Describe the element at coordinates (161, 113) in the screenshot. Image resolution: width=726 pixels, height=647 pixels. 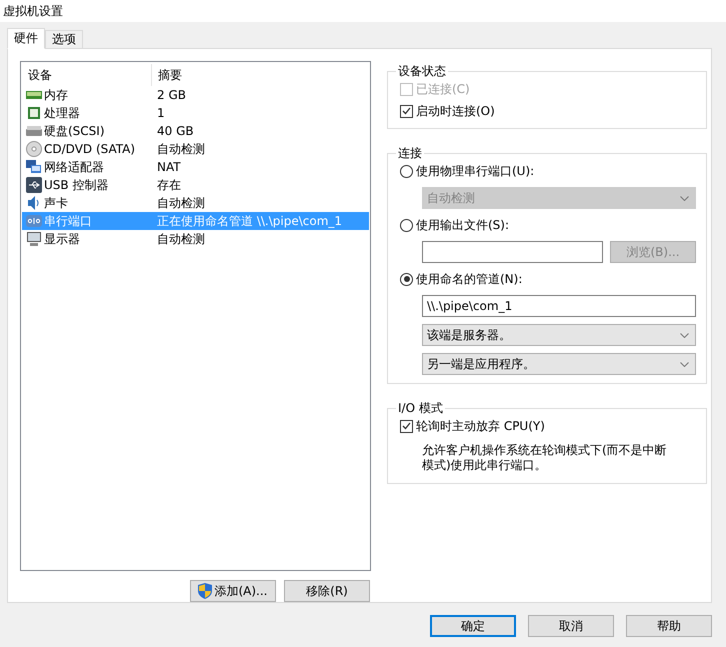
I see `device-summary: 1` at that location.